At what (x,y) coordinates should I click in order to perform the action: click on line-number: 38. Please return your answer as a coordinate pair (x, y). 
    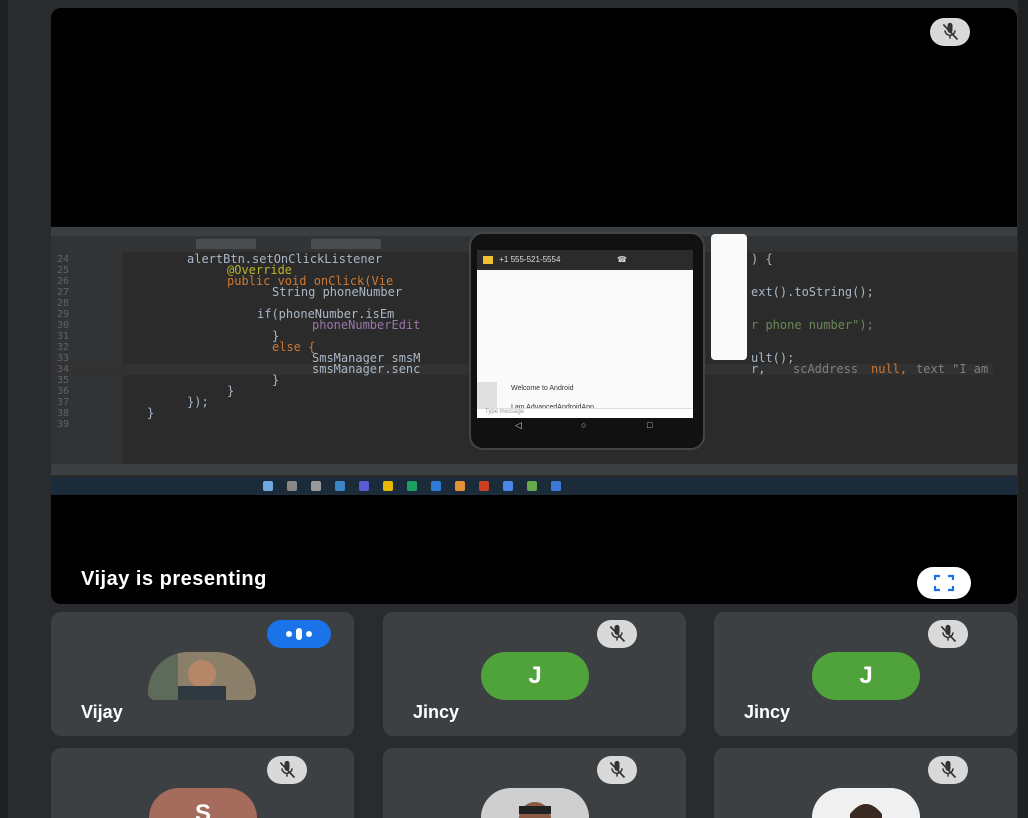
    Looking at the image, I should click on (63, 413).